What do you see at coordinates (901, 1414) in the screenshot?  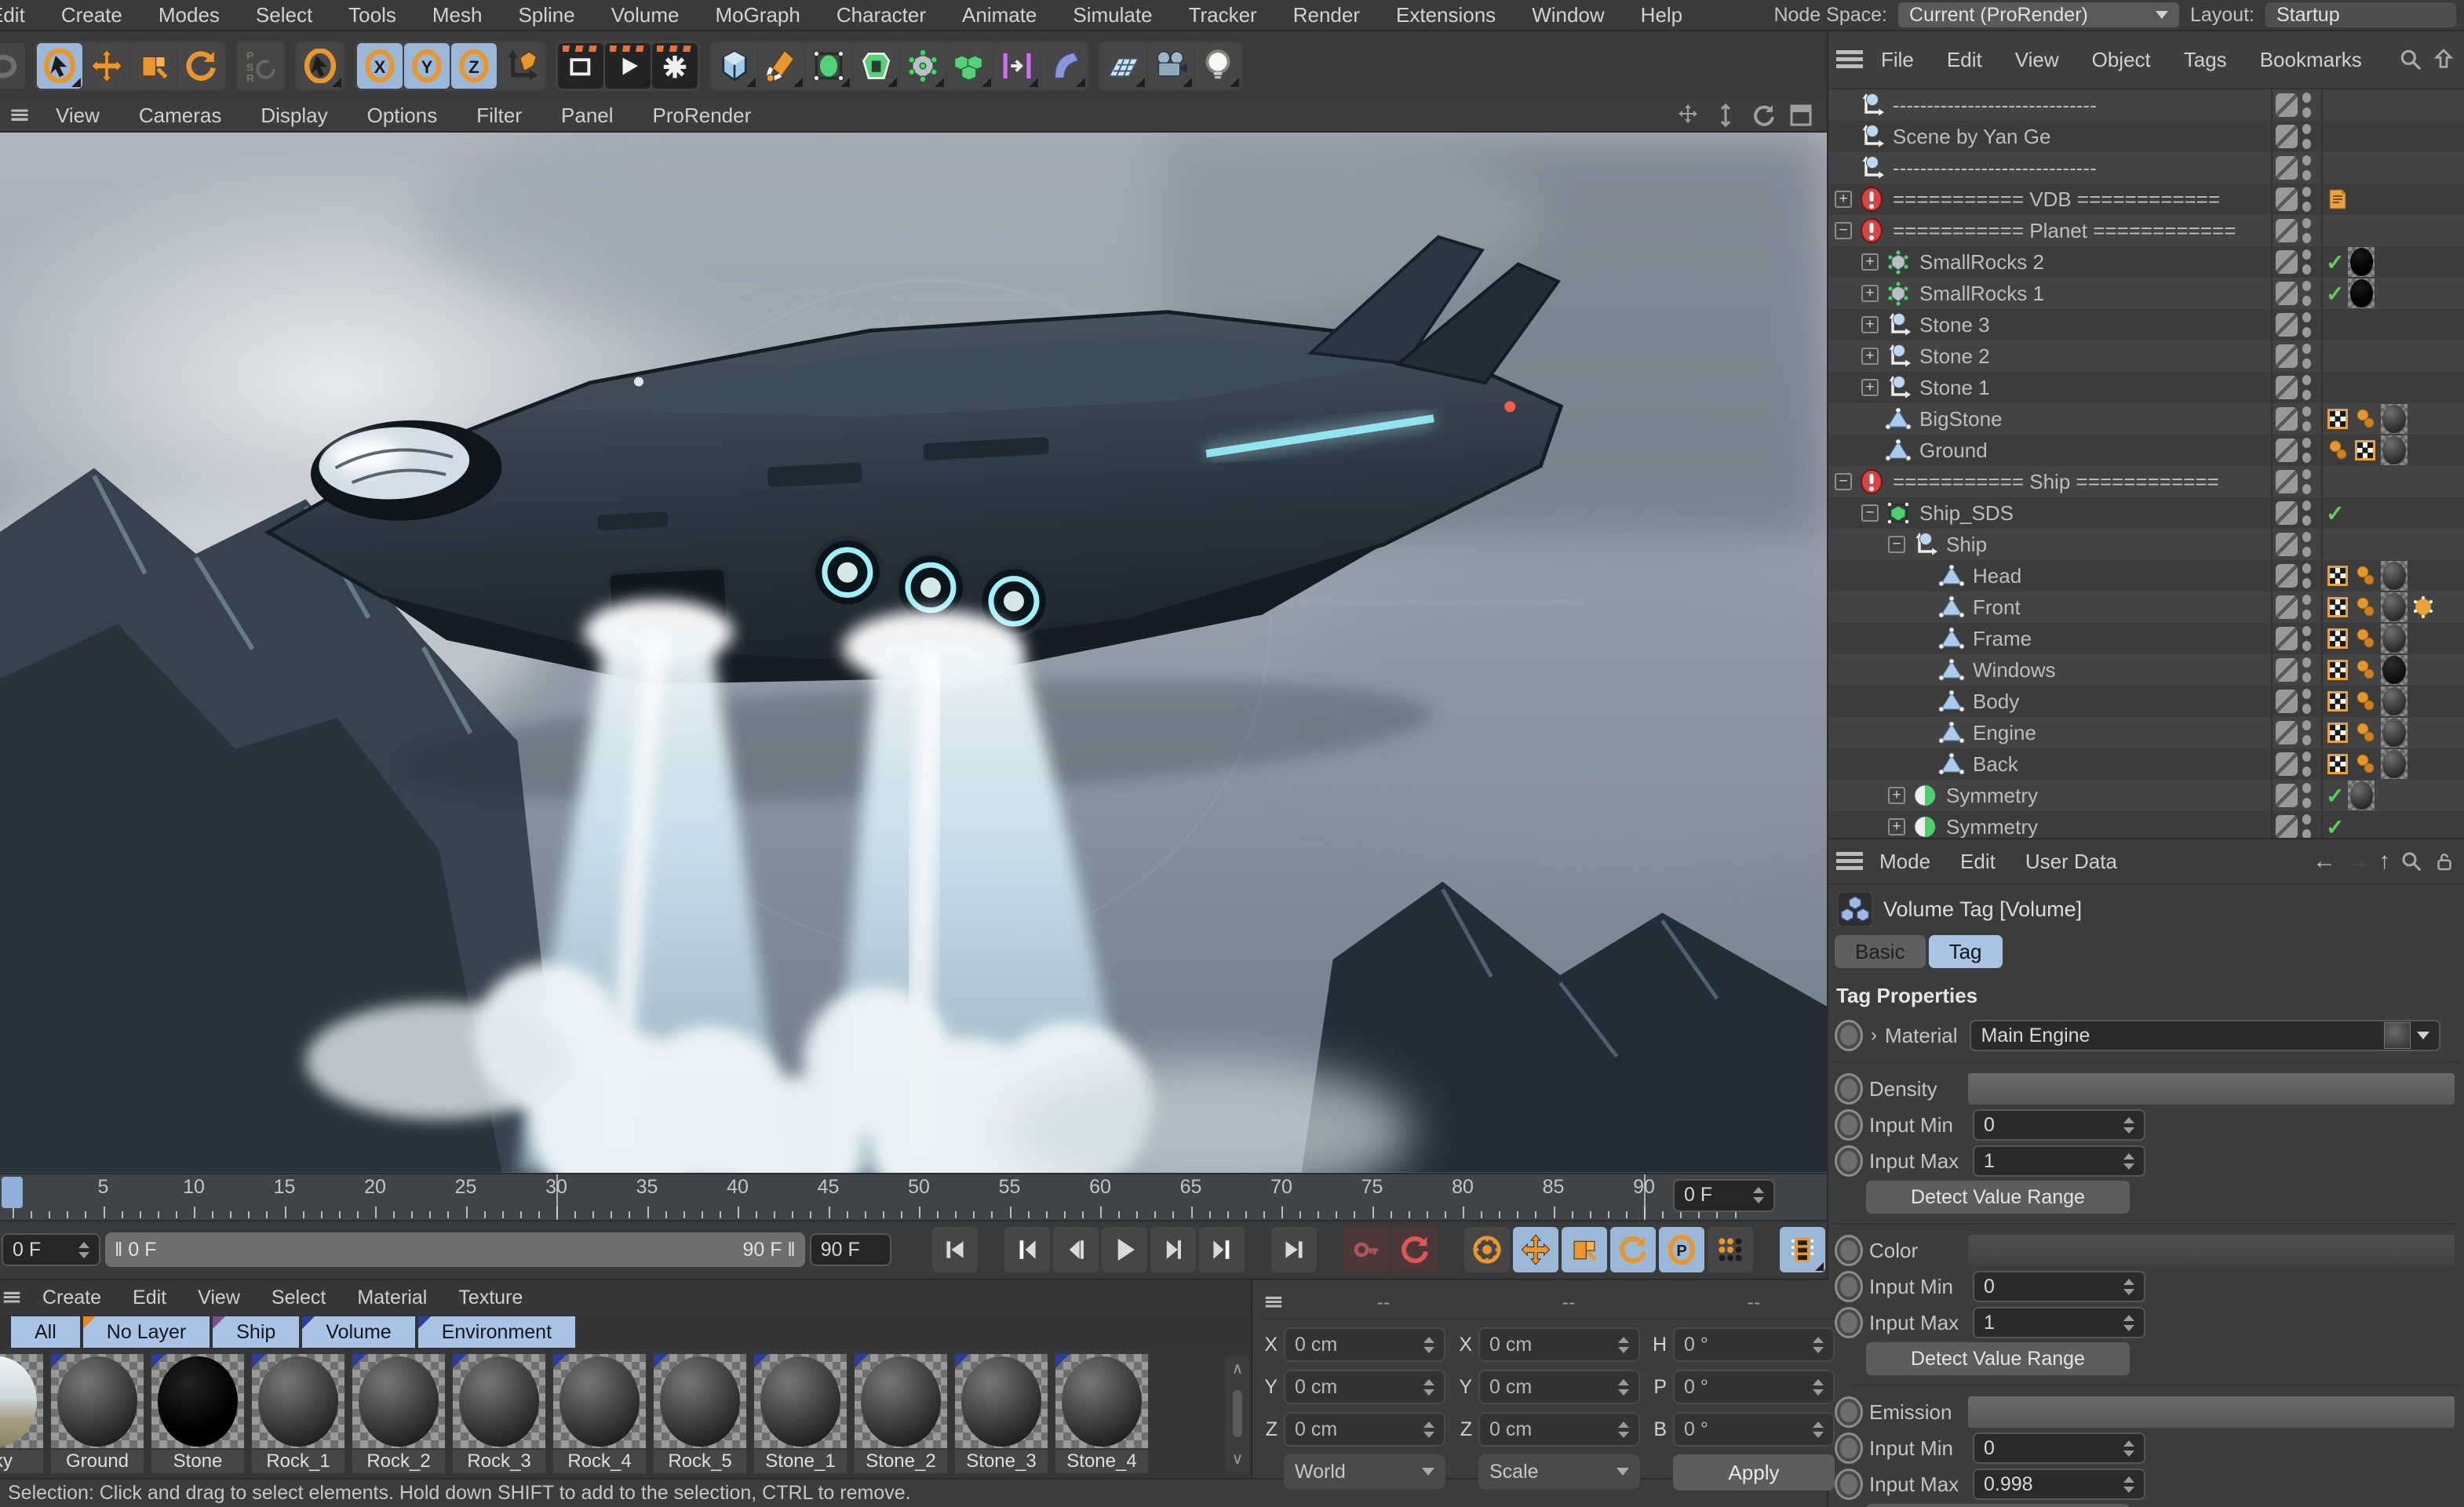 I see `material-item-stone_2: Stone_2` at bounding box center [901, 1414].